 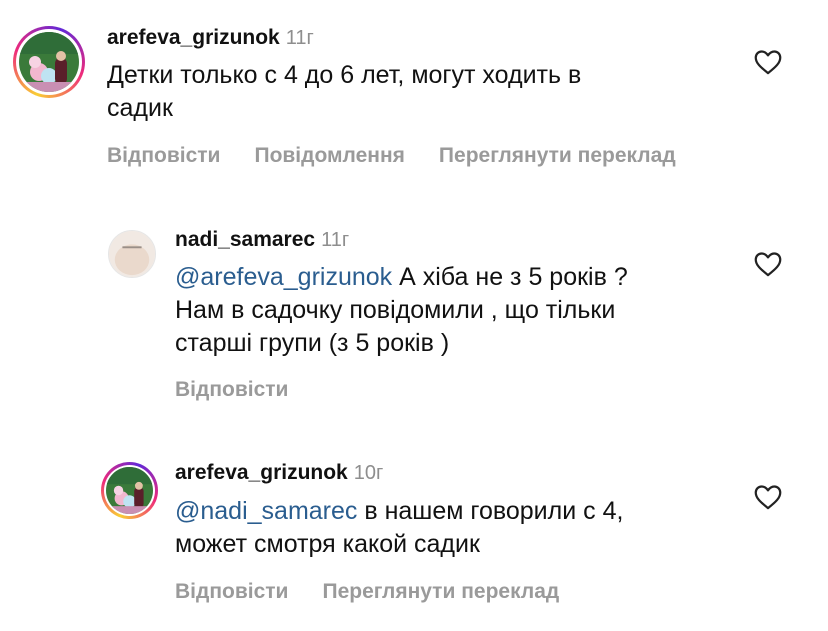 I want to click on mention-link: @nadi_samarec, so click(x=266, y=511).